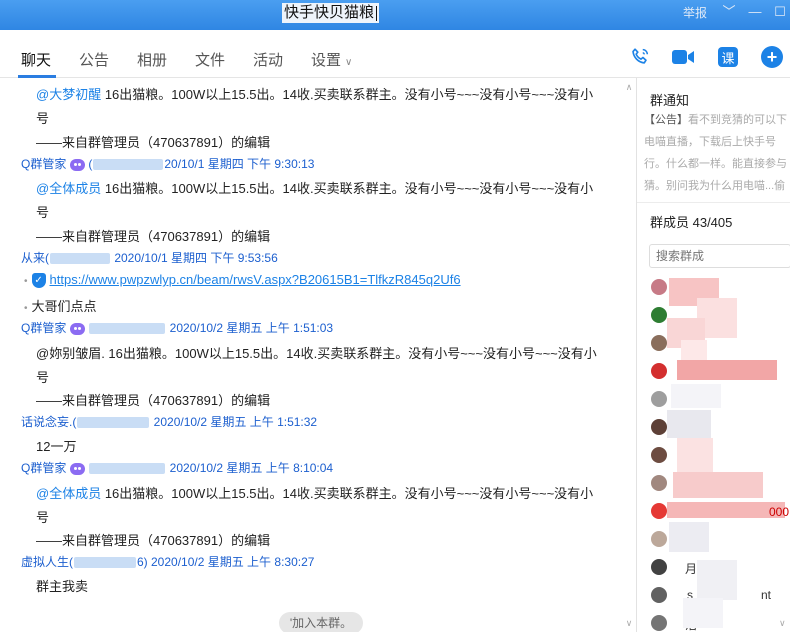 The image size is (790, 632). I want to click on chevron-down-icon: ∨, so click(349, 62).